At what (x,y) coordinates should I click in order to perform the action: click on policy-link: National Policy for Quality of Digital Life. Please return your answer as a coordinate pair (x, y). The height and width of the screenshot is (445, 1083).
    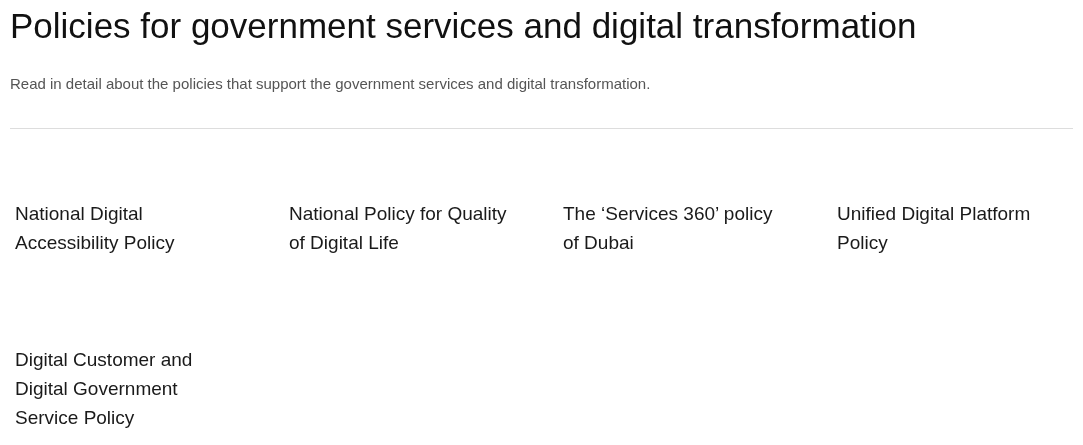
    Looking at the image, I should click on (401, 228).